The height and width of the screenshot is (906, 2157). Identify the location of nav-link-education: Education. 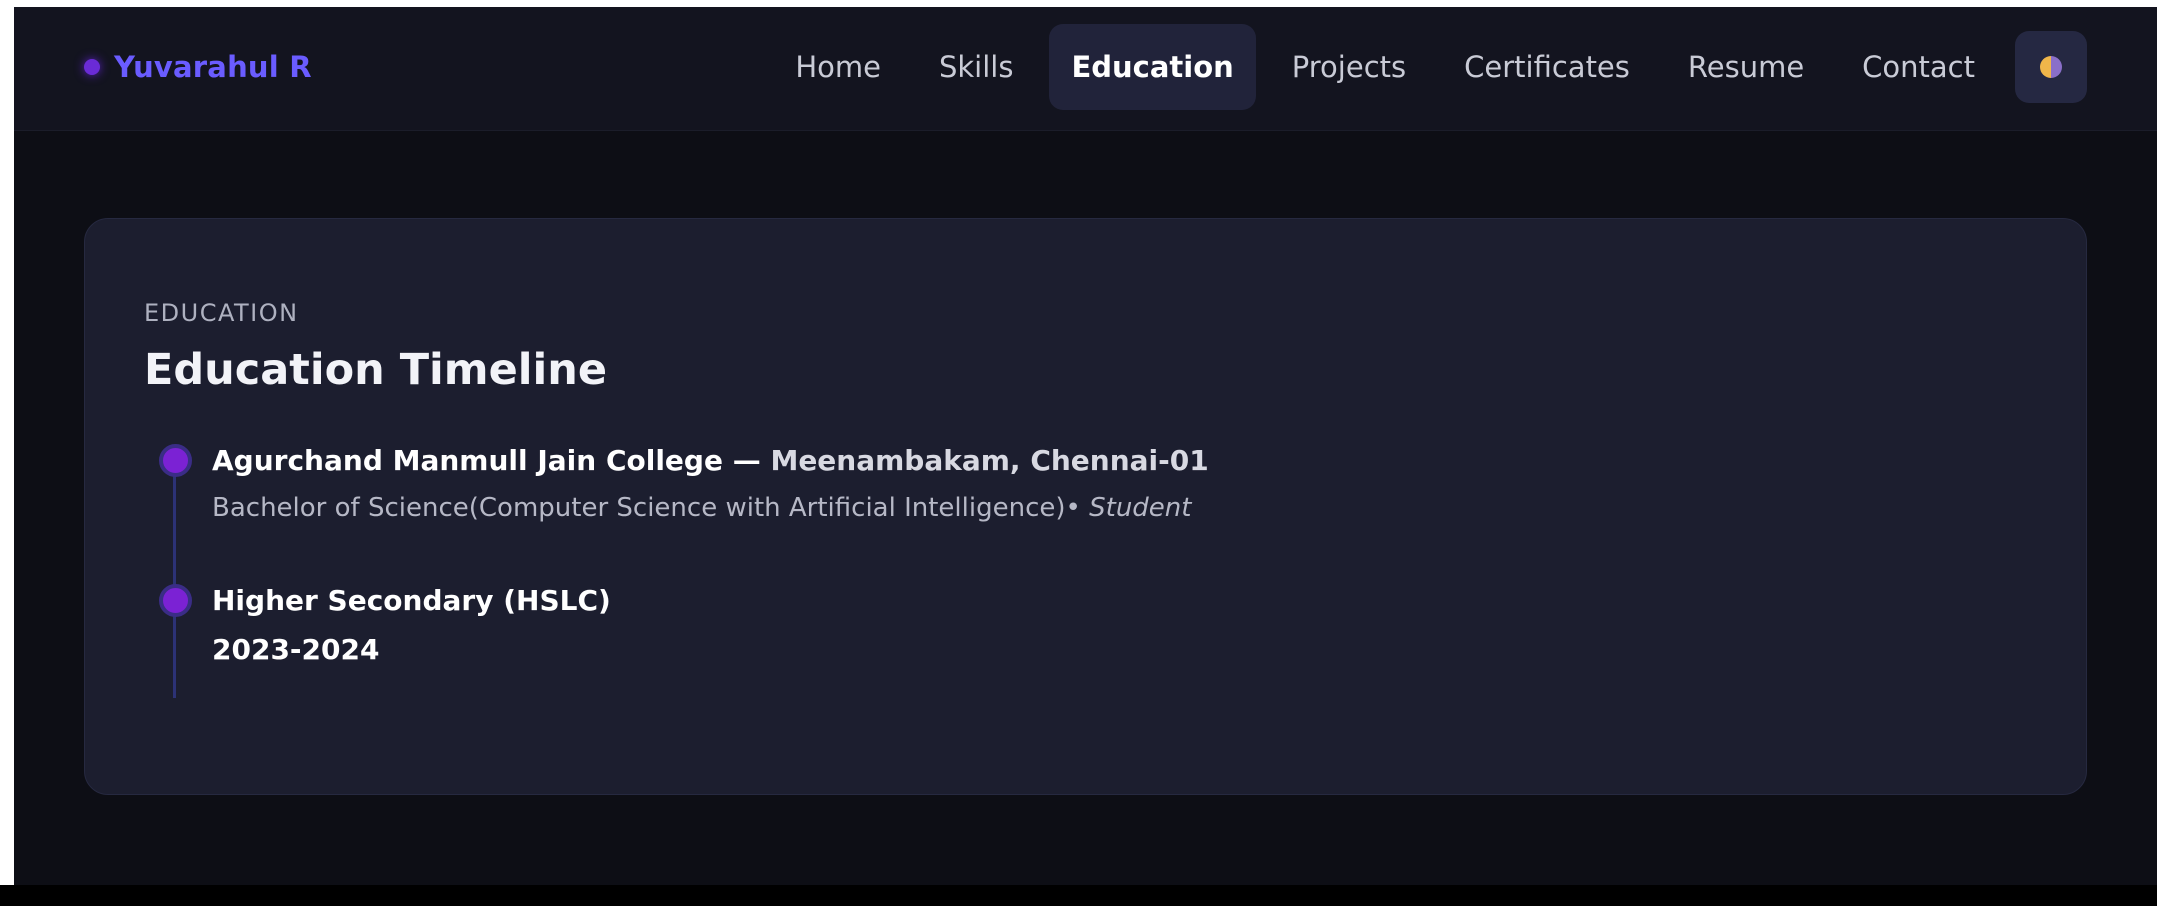
(1152, 67).